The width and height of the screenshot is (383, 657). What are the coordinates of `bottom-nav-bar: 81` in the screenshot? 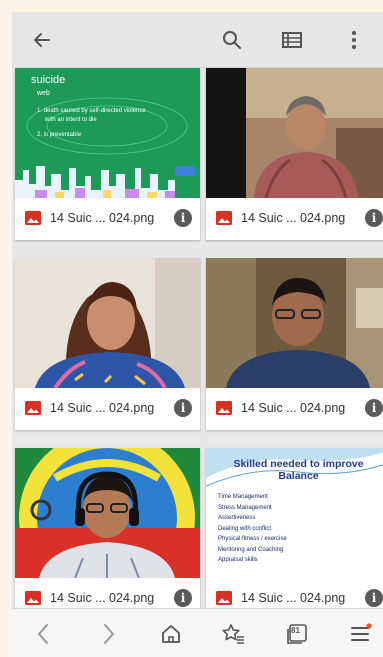 It's located at (197, 632).